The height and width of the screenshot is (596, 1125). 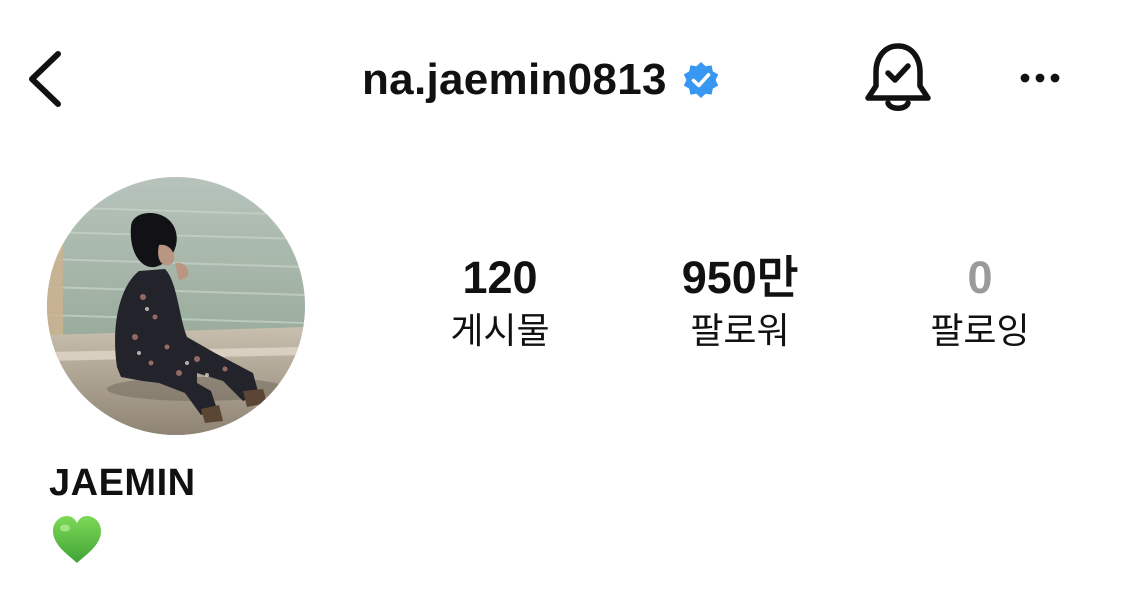 What do you see at coordinates (980, 331) in the screenshot?
I see `following-label: 팔로잉` at bounding box center [980, 331].